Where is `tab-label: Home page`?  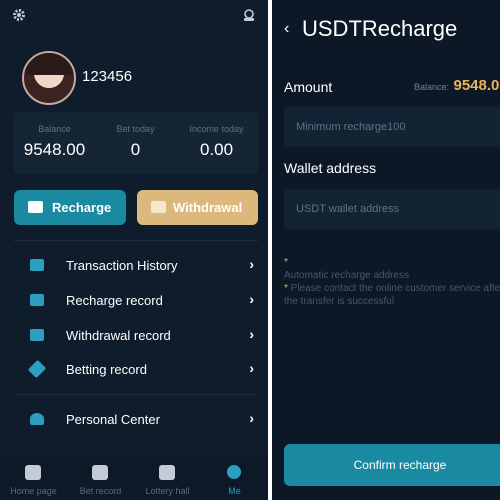
tab-label: Home page is located at coordinates (33, 491).